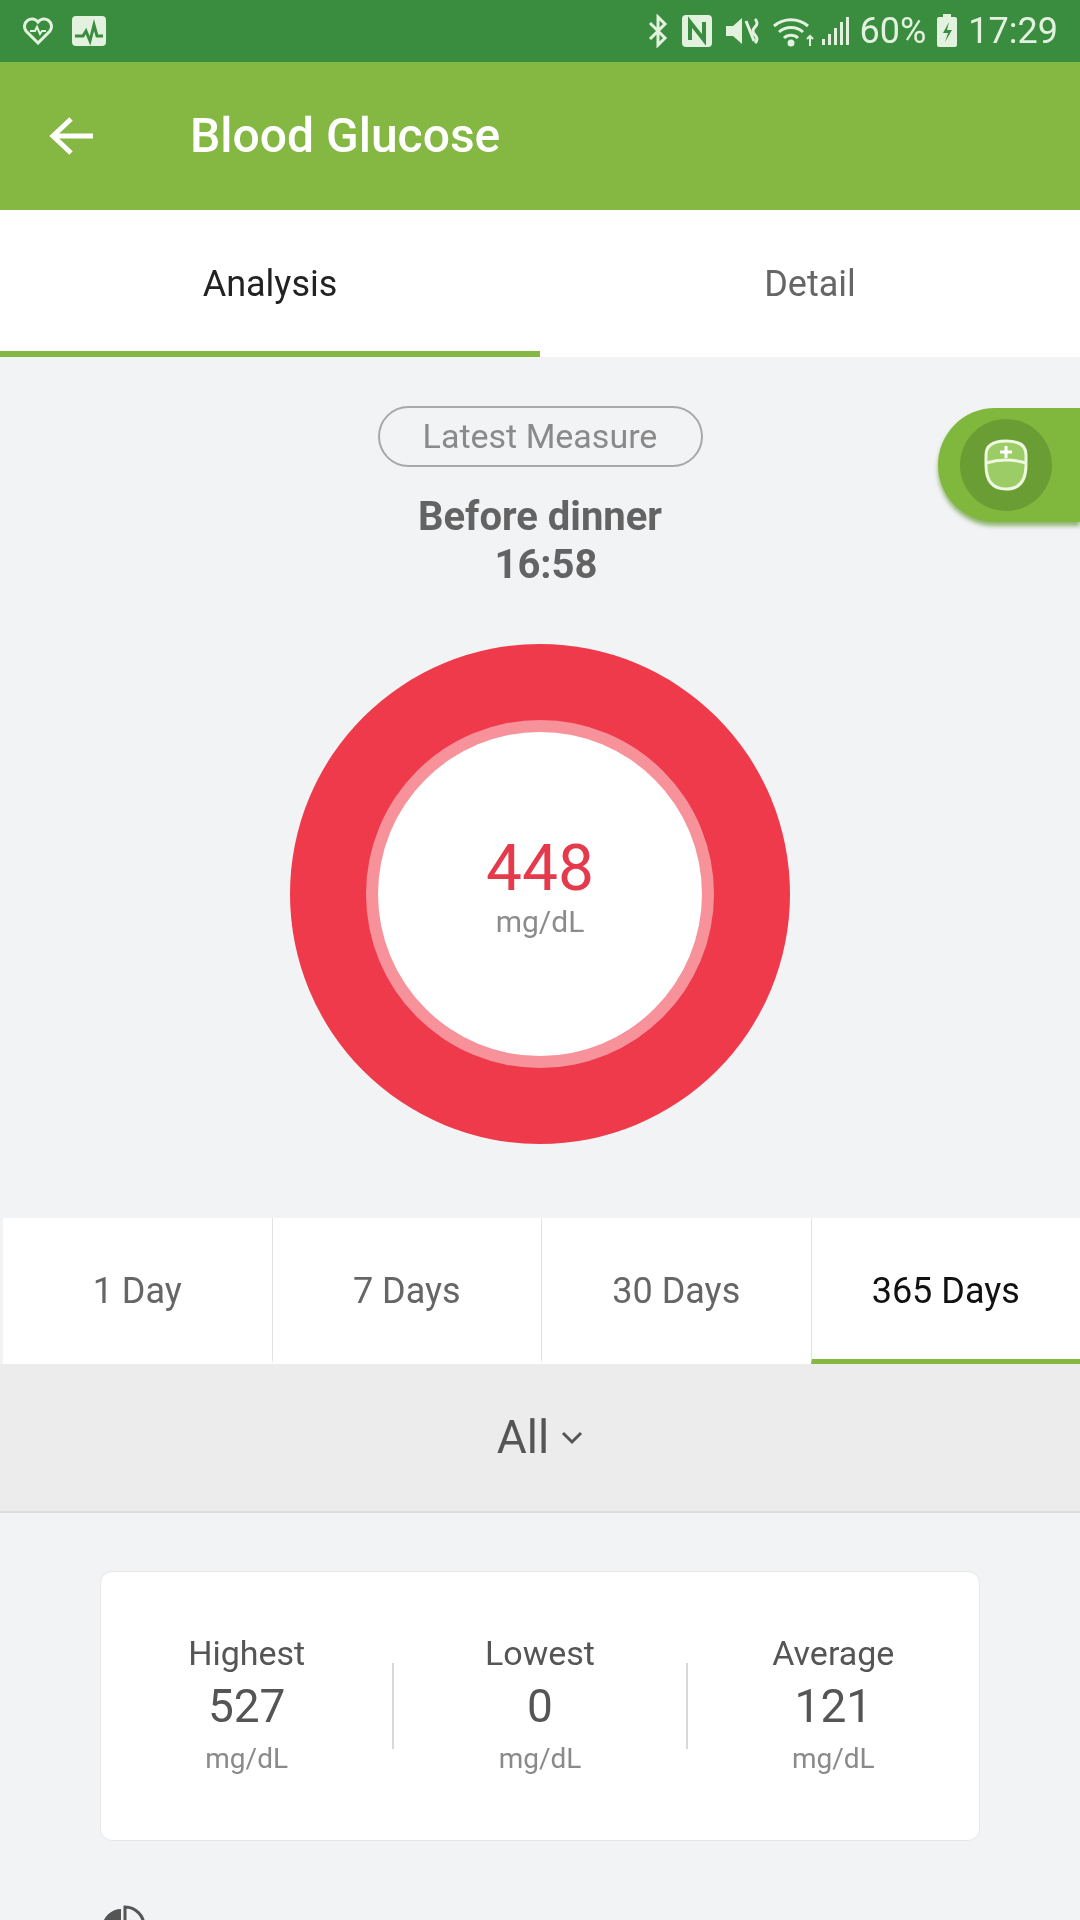  I want to click on back-arrow-icon, so click(72, 136).